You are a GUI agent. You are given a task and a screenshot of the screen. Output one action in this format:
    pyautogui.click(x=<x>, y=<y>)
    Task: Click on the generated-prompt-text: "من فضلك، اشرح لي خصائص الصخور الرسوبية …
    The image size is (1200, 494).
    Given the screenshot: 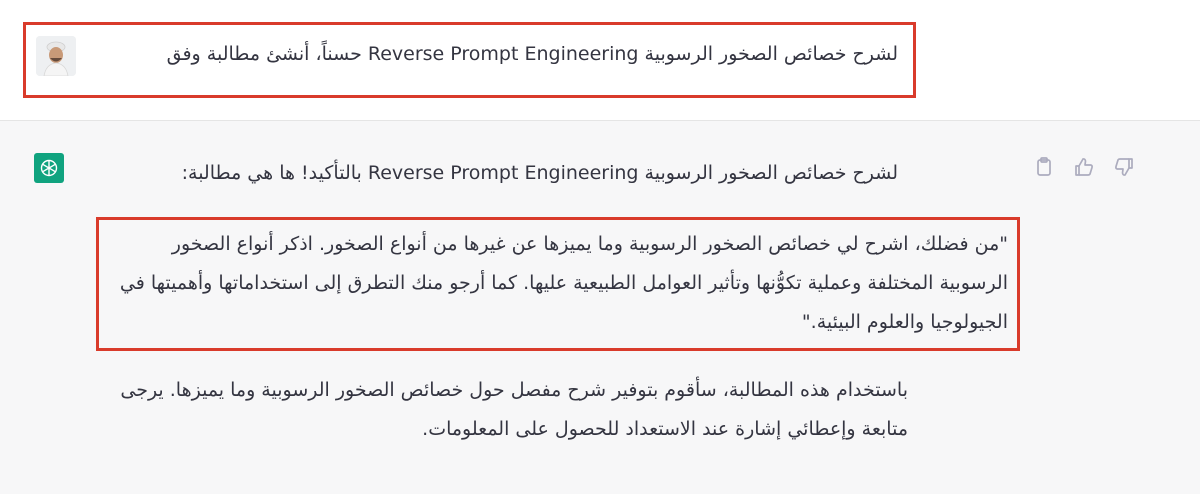 What is the action you would take?
    pyautogui.click(x=563, y=283)
    